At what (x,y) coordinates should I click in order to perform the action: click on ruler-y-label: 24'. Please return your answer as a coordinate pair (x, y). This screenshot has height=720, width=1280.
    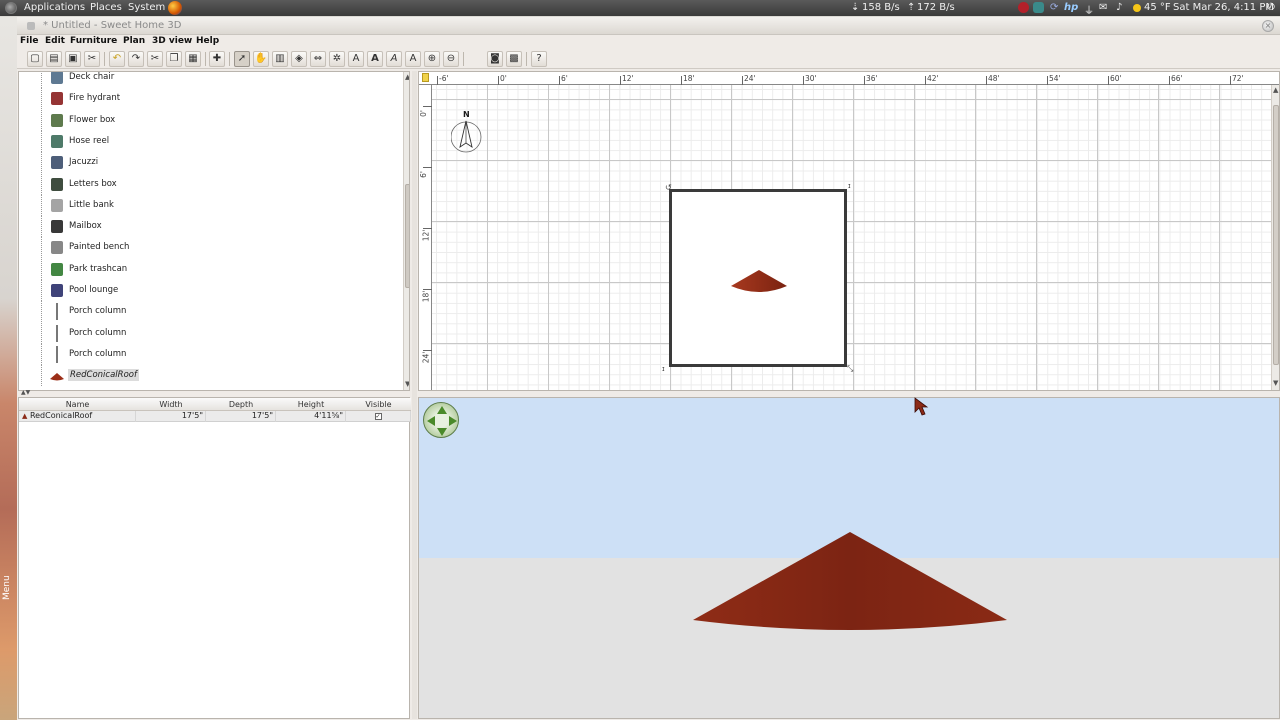
    Looking at the image, I should click on (426, 357).